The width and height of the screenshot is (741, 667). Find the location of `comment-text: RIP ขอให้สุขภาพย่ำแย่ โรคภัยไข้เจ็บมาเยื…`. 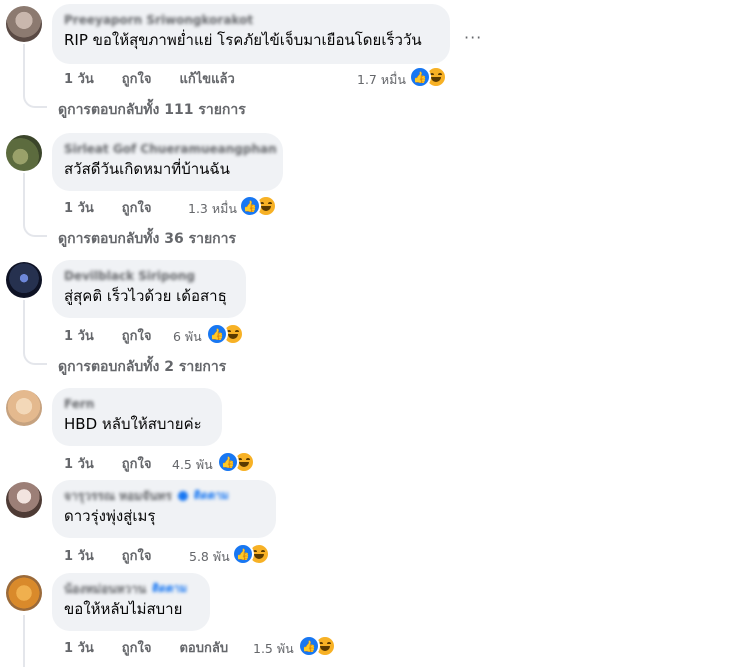

comment-text: RIP ขอให้สุขภาพย่ำแย่ โรคภัยไข้เจ็บมาเยื… is located at coordinates (243, 40).